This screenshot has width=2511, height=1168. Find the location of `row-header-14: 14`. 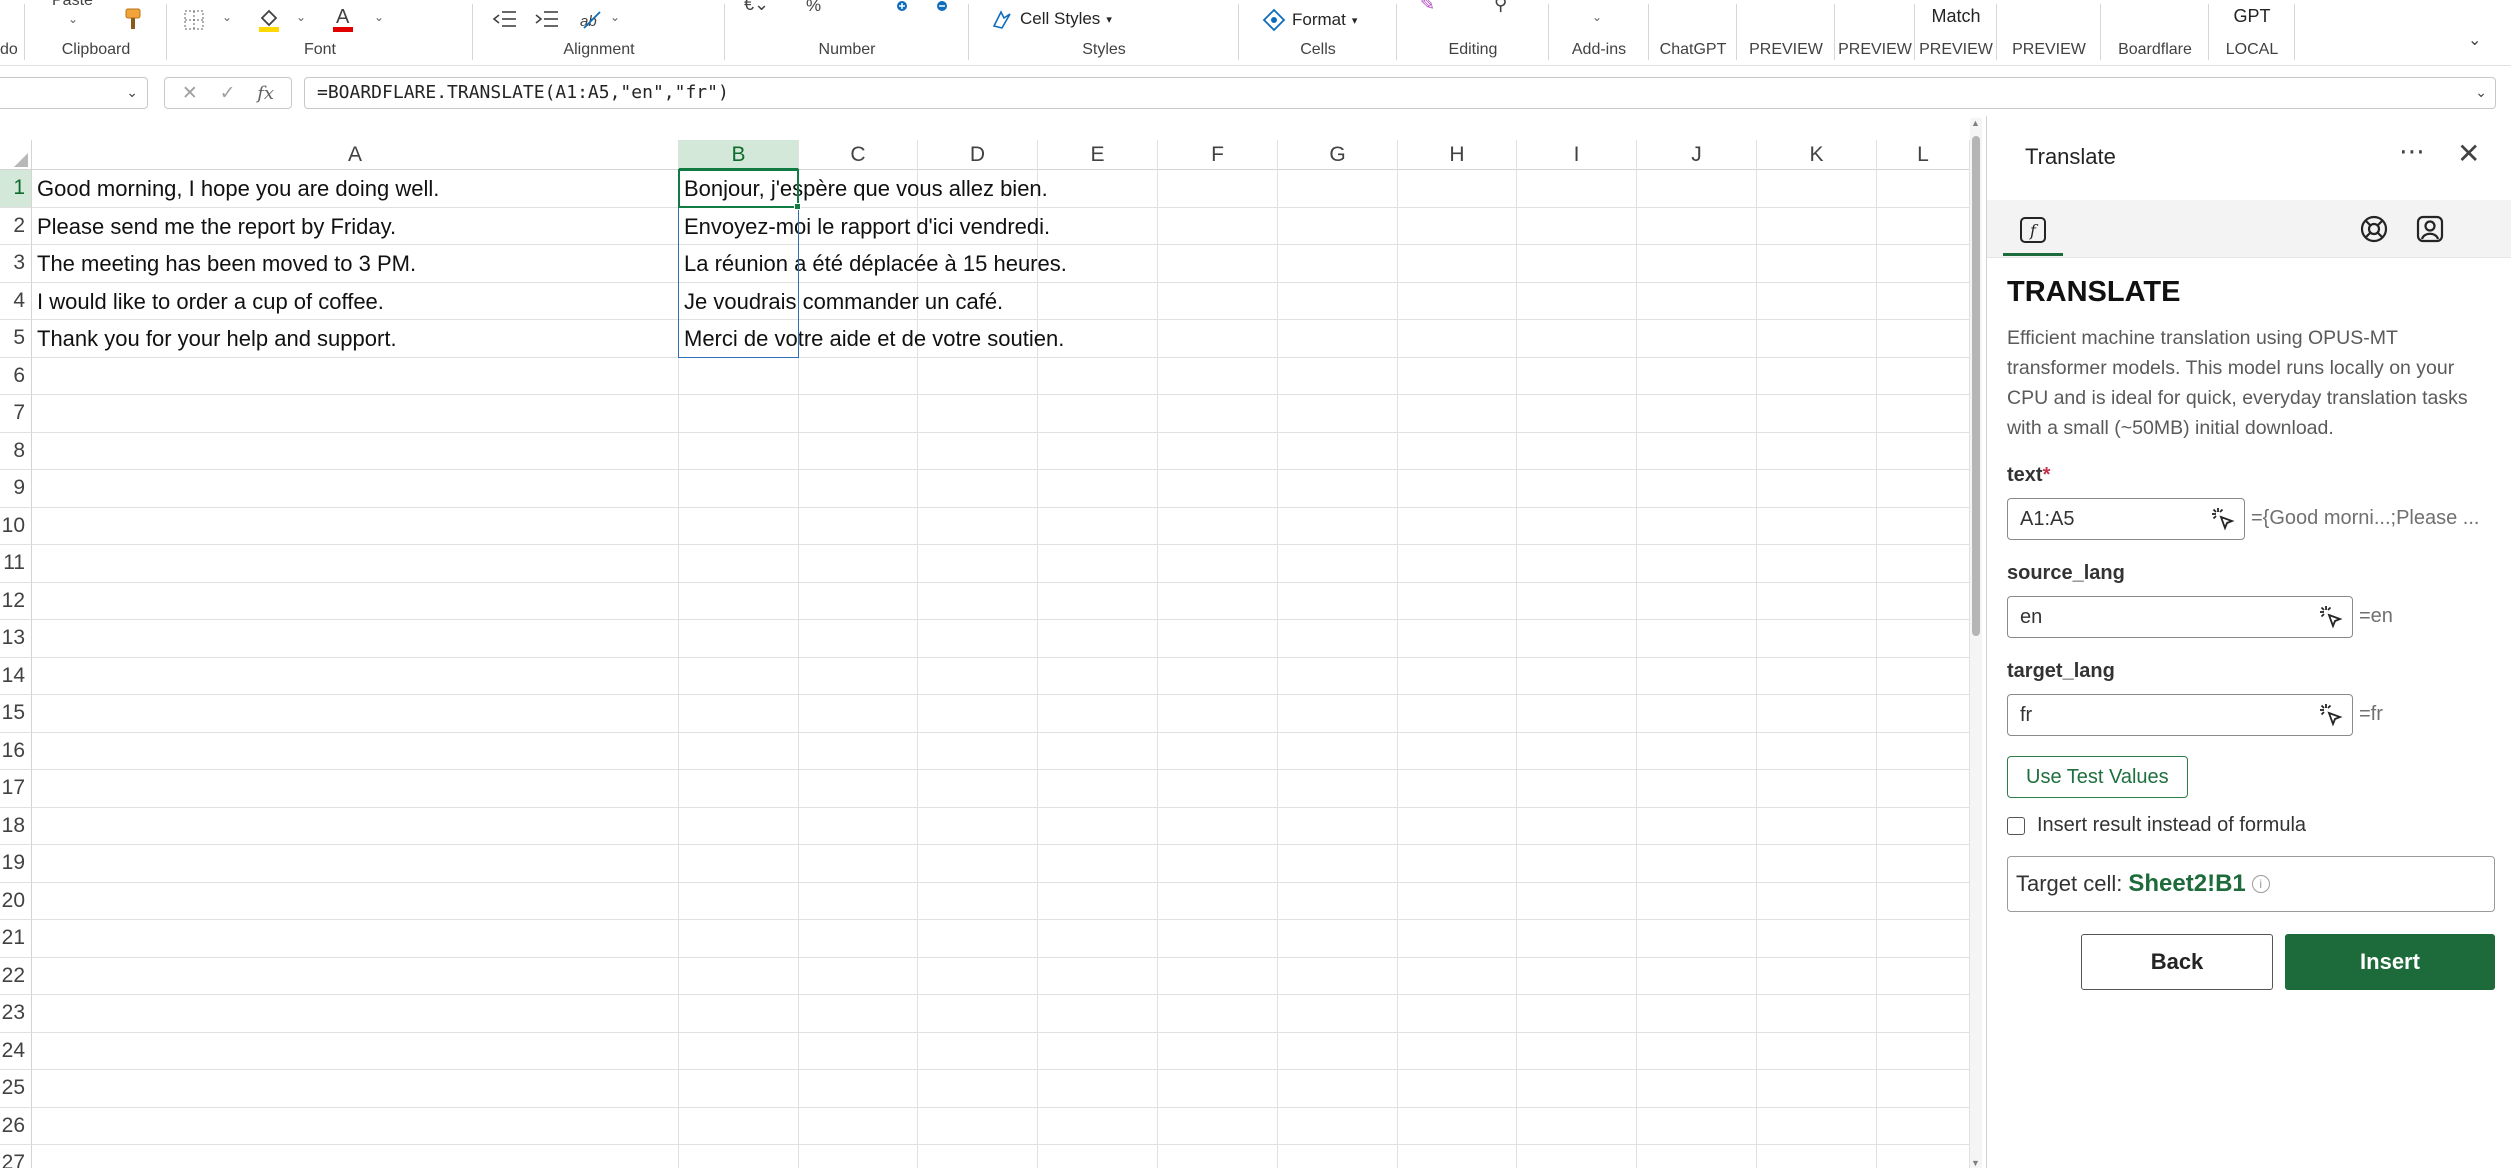

row-header-14: 14 is located at coordinates (16, 676).